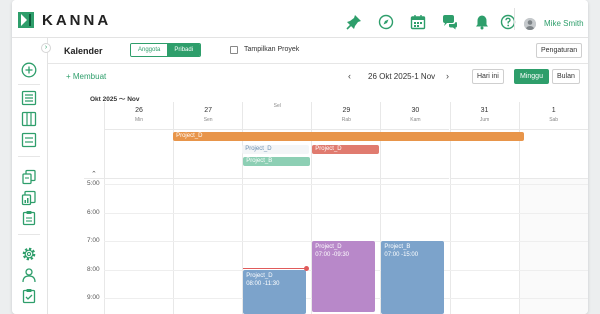 This screenshot has width=600, height=314. I want to click on top-bar: KANNA Mike Smith, so click(300, 19).